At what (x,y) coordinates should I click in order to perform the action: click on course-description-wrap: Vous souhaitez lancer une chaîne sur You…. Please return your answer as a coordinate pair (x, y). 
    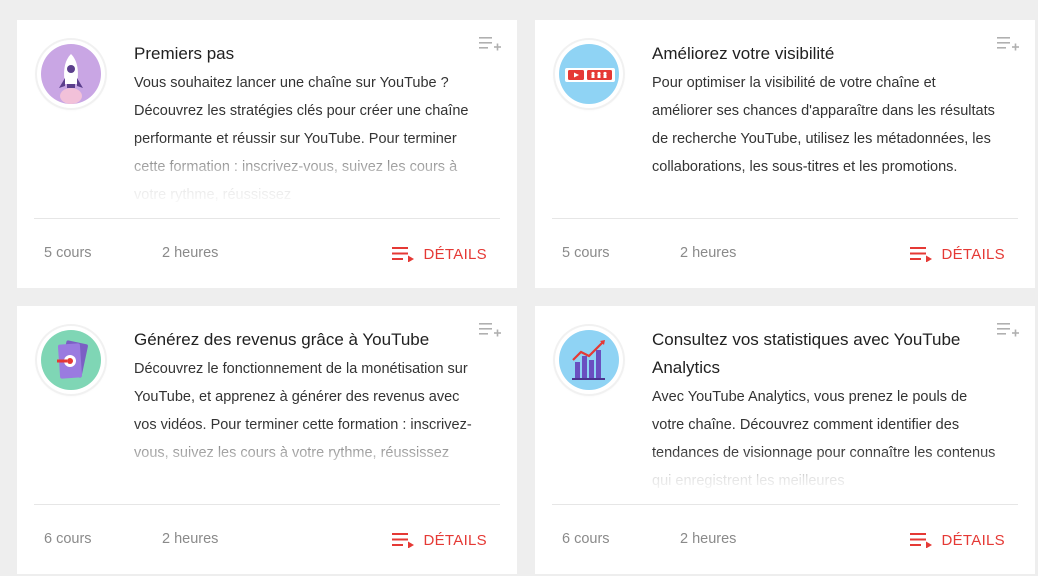
    Looking at the image, I should click on (306, 139).